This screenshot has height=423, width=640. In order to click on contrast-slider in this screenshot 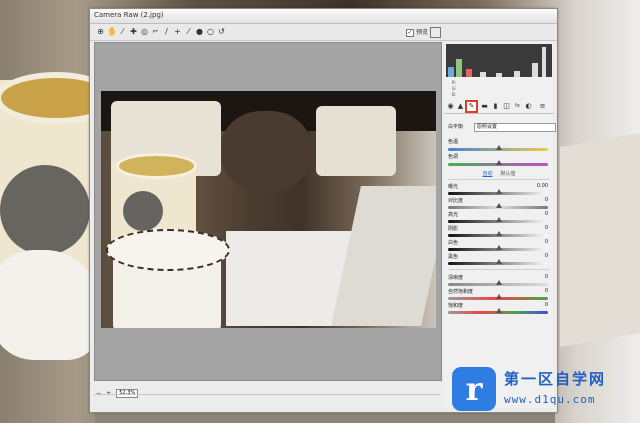, I will do `click(498, 206)`.